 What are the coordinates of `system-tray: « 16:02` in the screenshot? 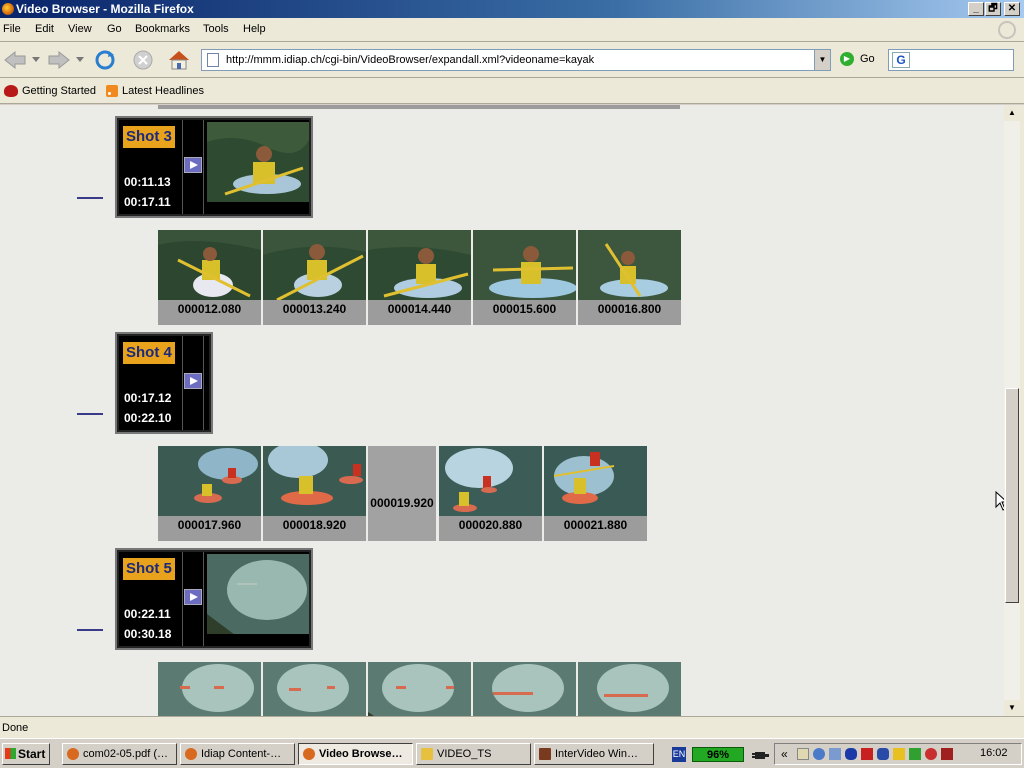 It's located at (898, 754).